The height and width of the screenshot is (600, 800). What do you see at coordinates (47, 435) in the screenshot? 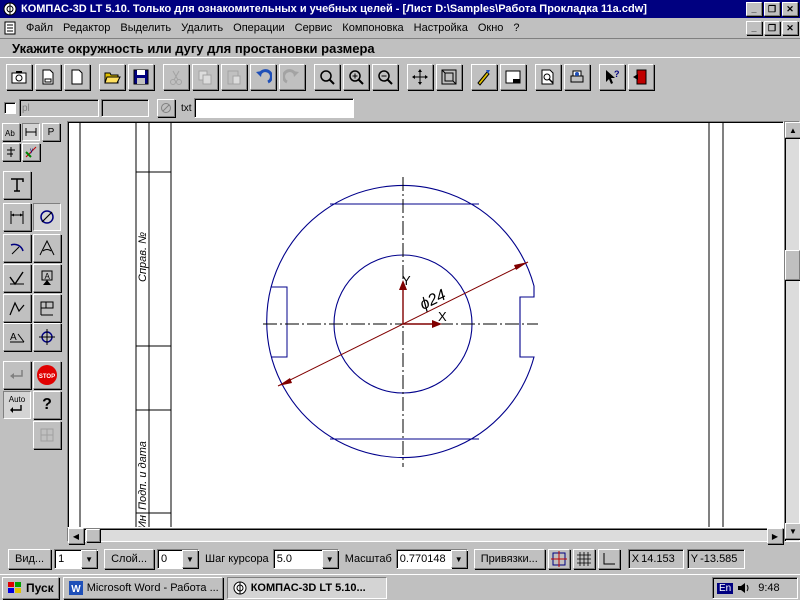
I see `properties-button` at bounding box center [47, 435].